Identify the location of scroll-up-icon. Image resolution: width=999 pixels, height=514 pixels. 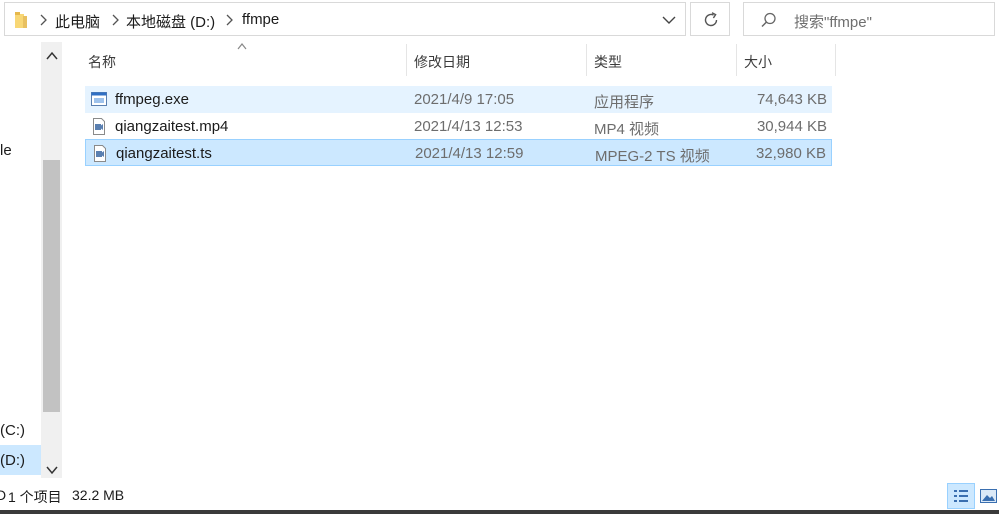
(52, 56).